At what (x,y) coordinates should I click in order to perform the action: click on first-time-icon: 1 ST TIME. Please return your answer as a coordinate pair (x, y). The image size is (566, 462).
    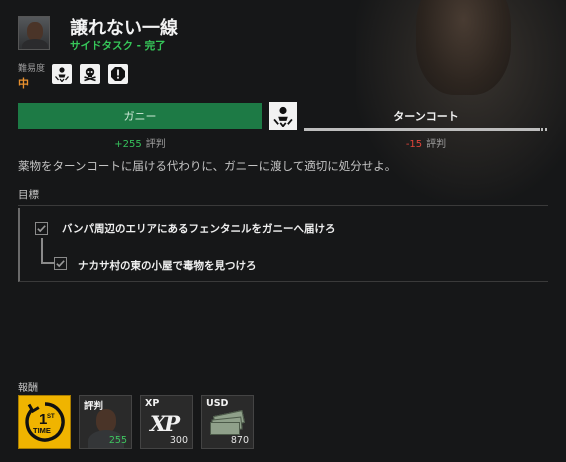
    Looking at the image, I should click on (45, 422).